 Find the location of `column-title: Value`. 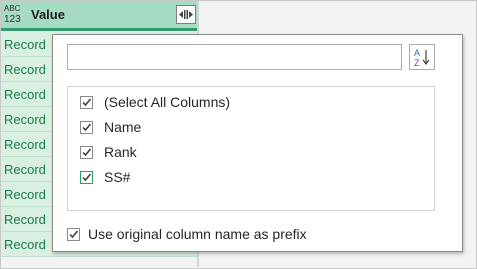

column-title: Value is located at coordinates (48, 14).